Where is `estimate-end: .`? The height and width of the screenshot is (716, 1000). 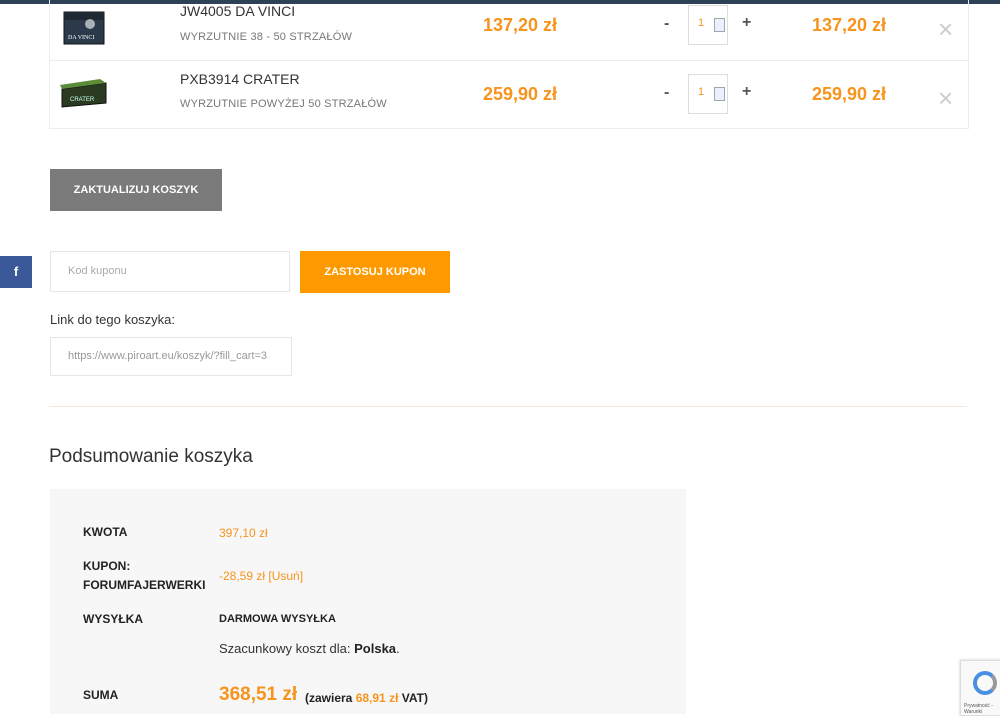
estimate-end: . is located at coordinates (398, 648).